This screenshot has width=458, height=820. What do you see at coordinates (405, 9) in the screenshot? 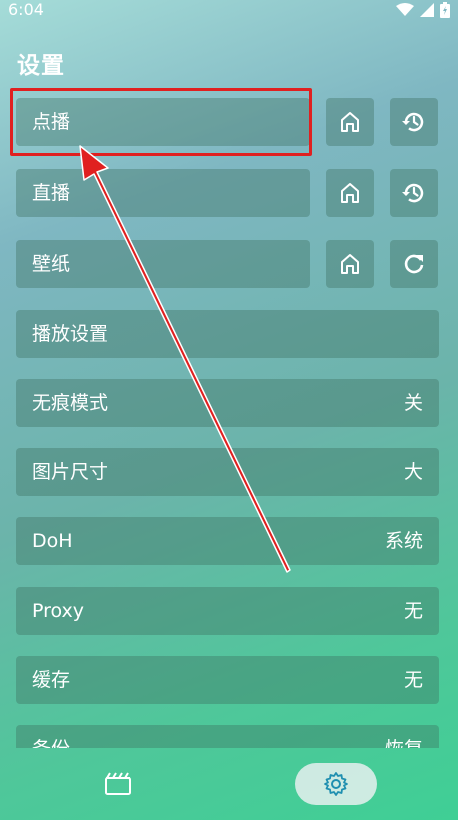
I see `wifi-icon` at bounding box center [405, 9].